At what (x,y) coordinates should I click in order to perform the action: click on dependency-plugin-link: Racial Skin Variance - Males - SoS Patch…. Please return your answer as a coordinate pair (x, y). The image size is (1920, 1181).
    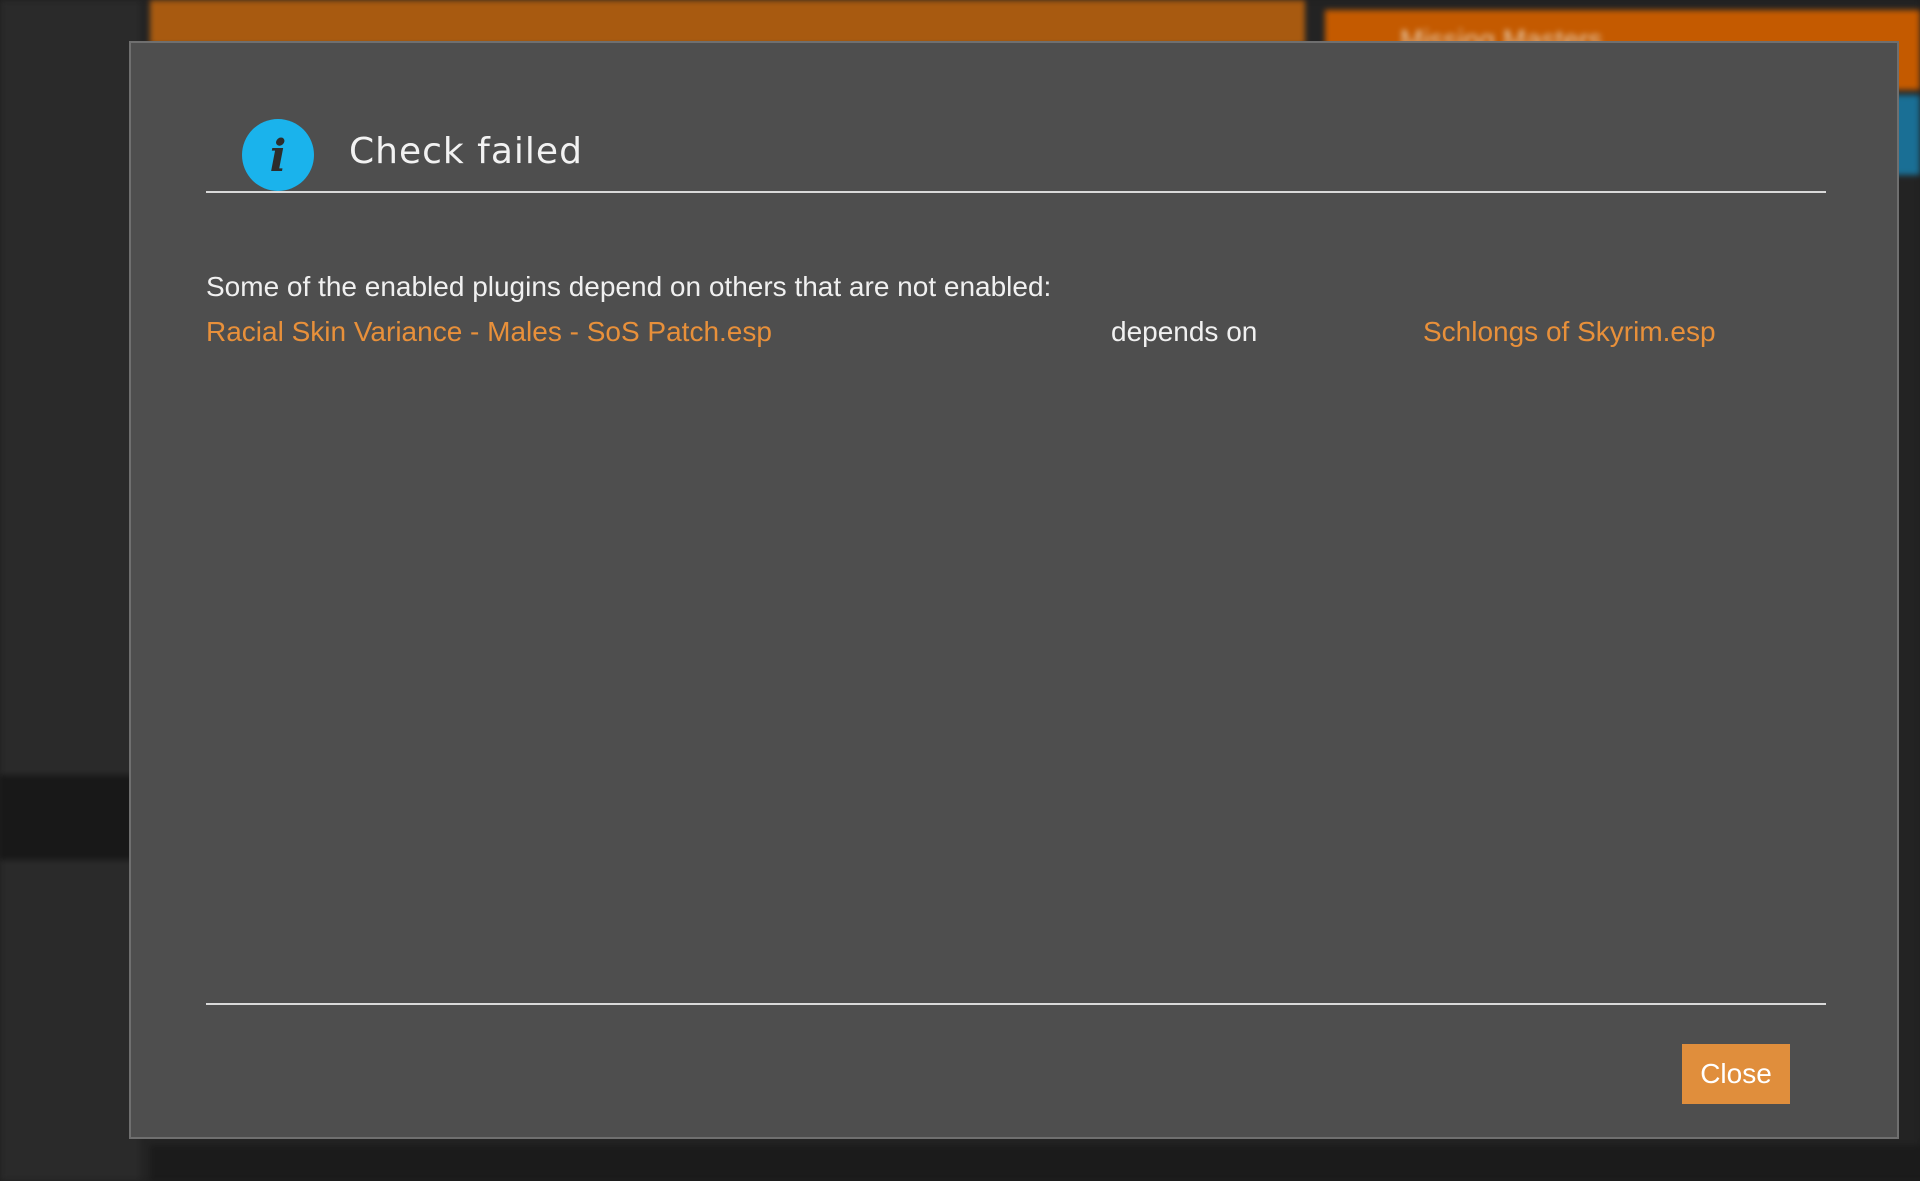
    Looking at the image, I should click on (489, 332).